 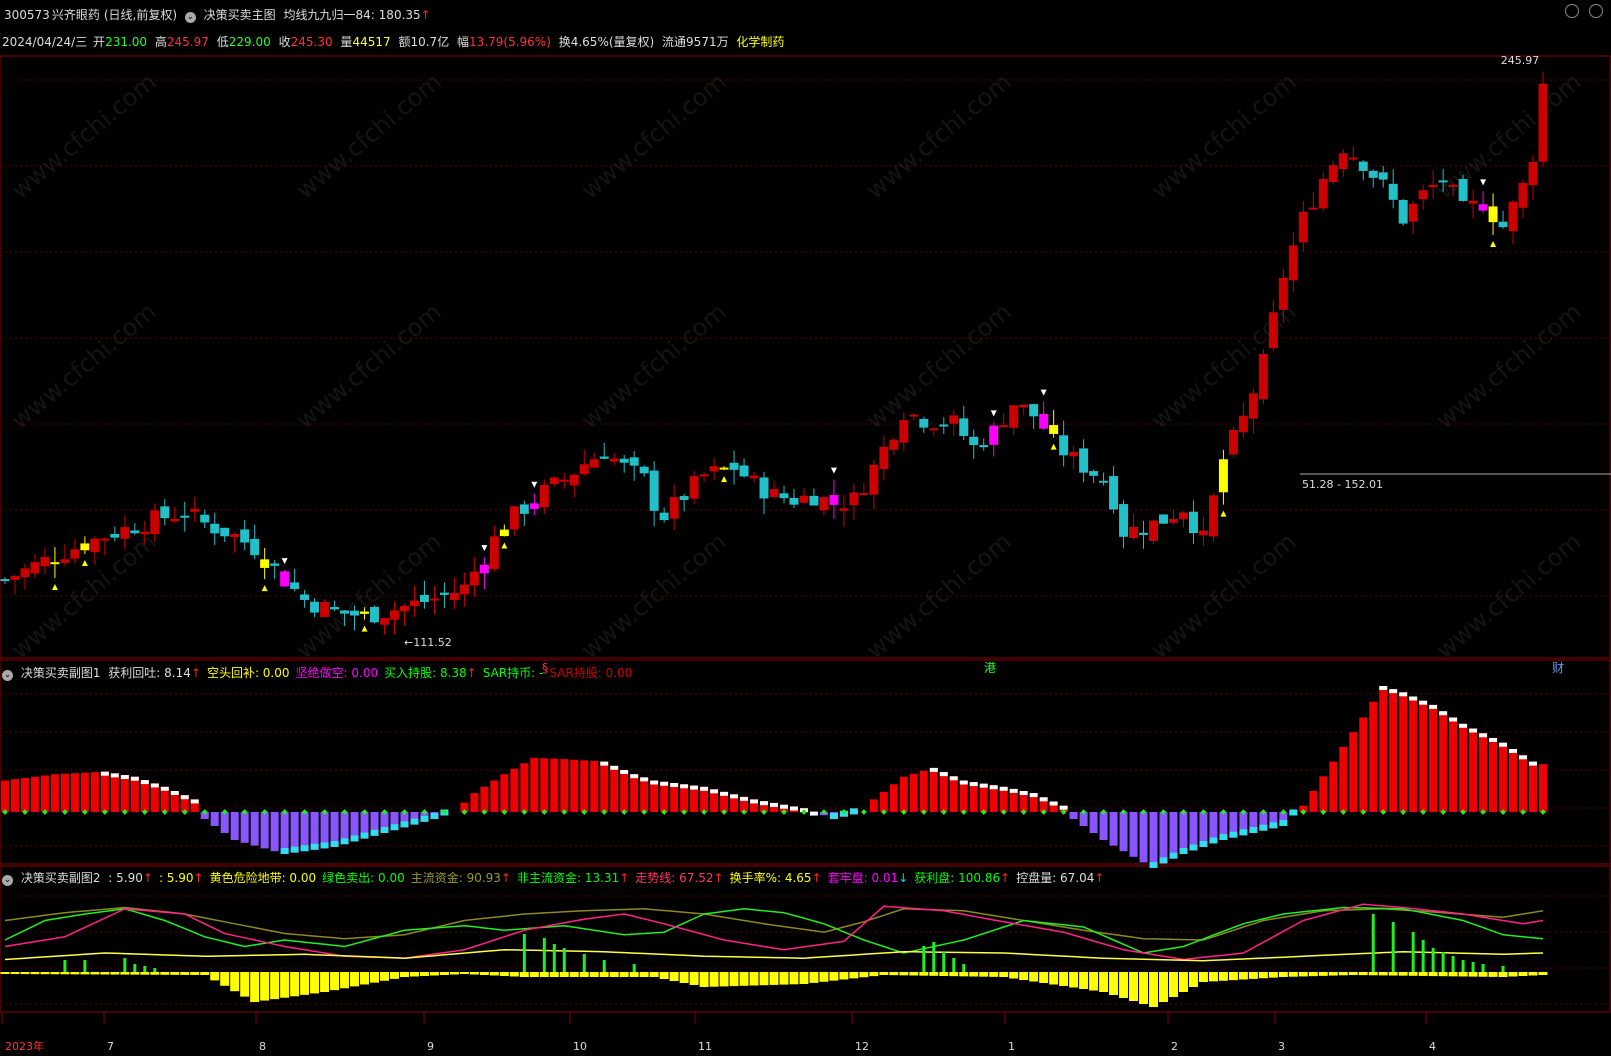 I want to click on line-非主流资金, so click(x=774, y=930).